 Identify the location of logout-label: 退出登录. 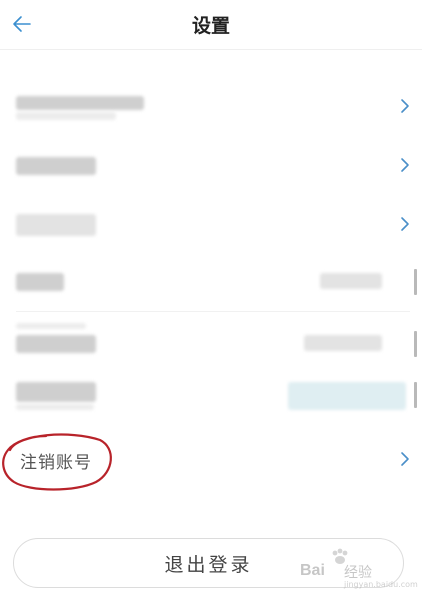
(208, 565).